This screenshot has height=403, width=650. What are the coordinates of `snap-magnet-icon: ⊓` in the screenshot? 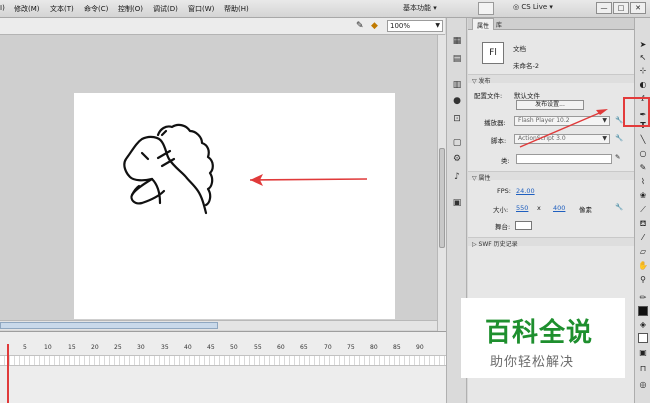 It's located at (643, 369).